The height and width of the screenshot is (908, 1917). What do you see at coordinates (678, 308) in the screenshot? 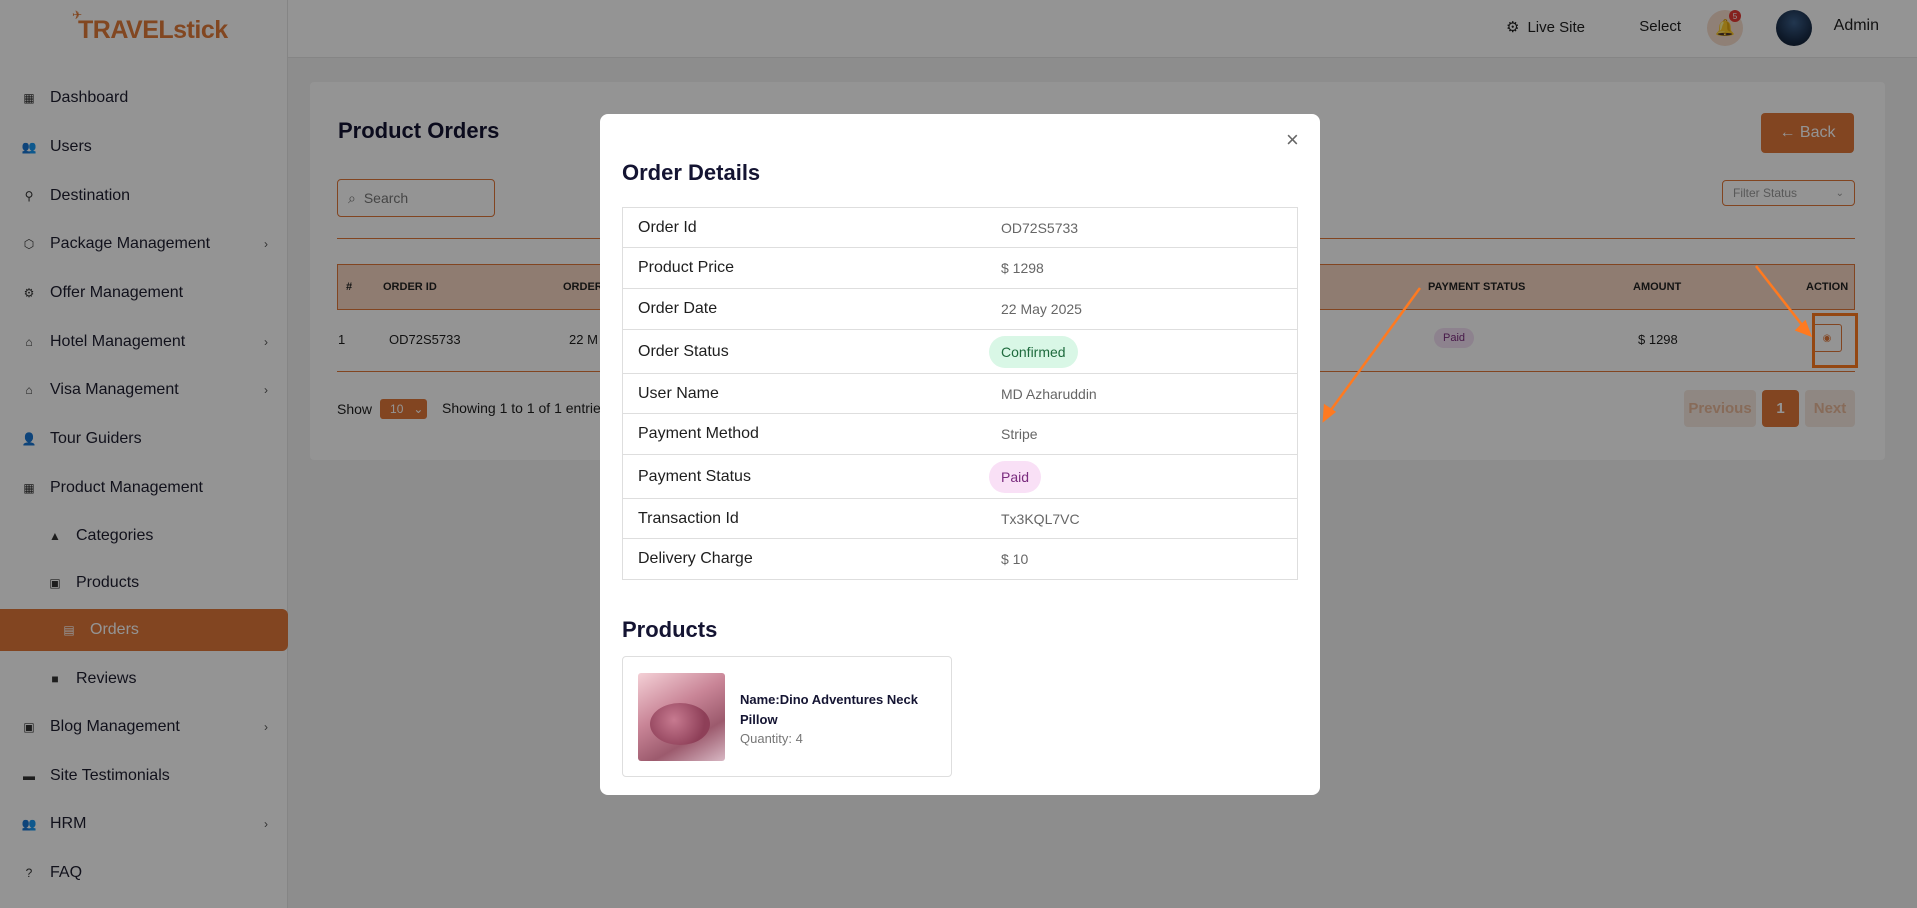
I see `detail-label: Order Date` at bounding box center [678, 308].